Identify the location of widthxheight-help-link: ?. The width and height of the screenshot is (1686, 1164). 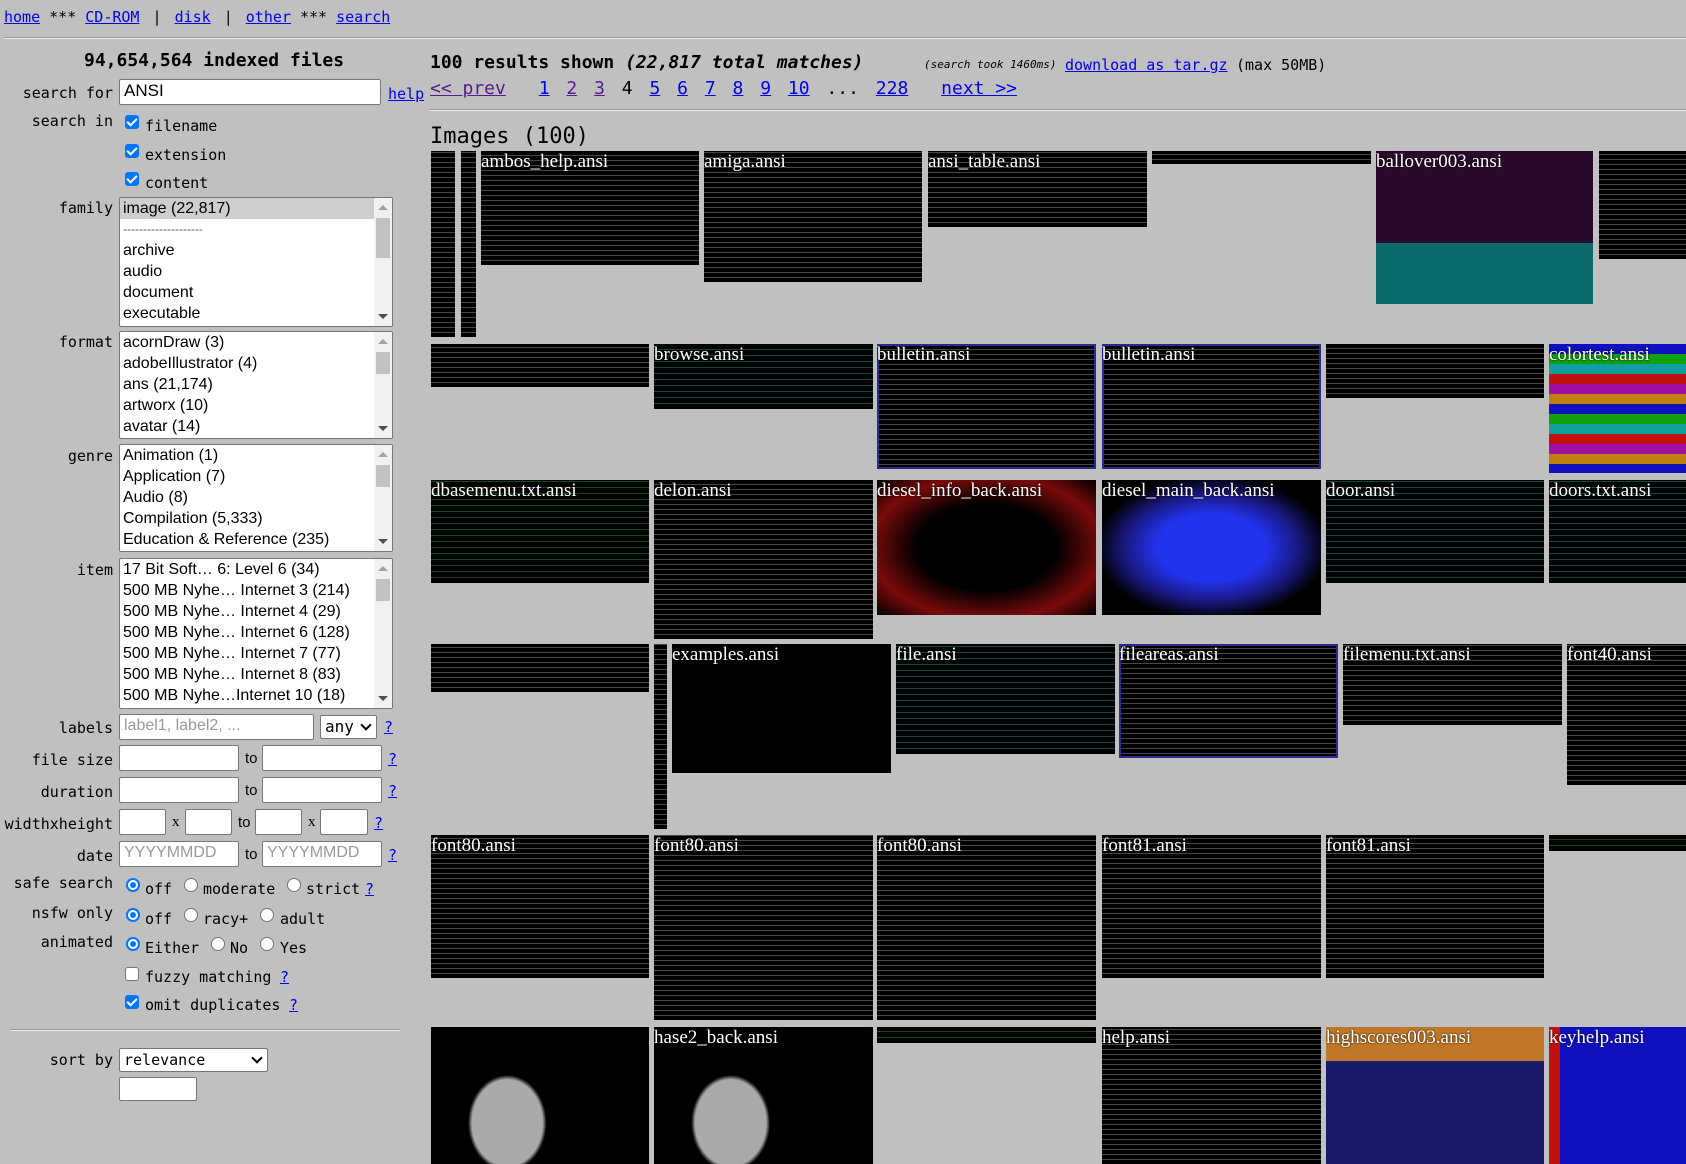
(378, 823).